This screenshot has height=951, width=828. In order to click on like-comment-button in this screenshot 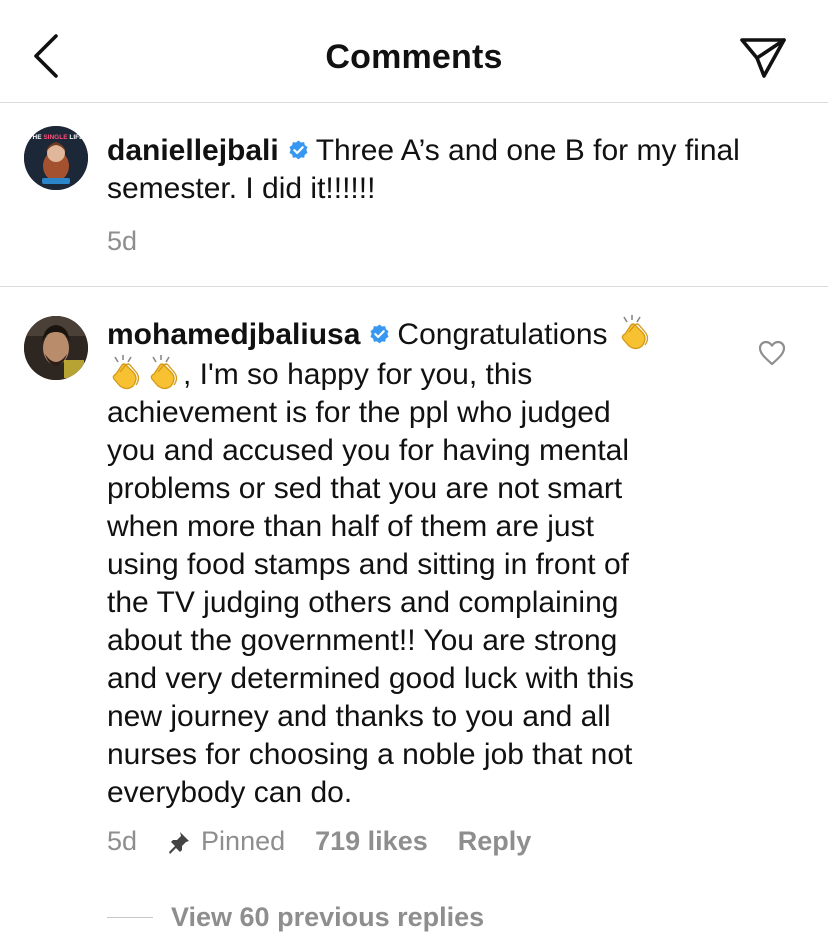, I will do `click(772, 353)`.